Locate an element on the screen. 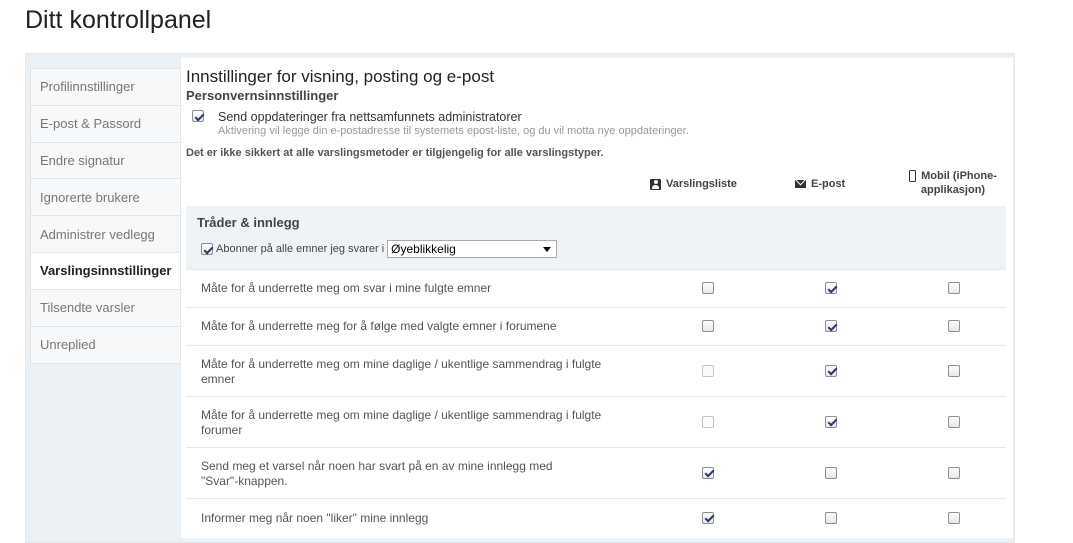 The image size is (1073, 543). sidebar-item-signature: Endre signatur is located at coordinates (105, 161).